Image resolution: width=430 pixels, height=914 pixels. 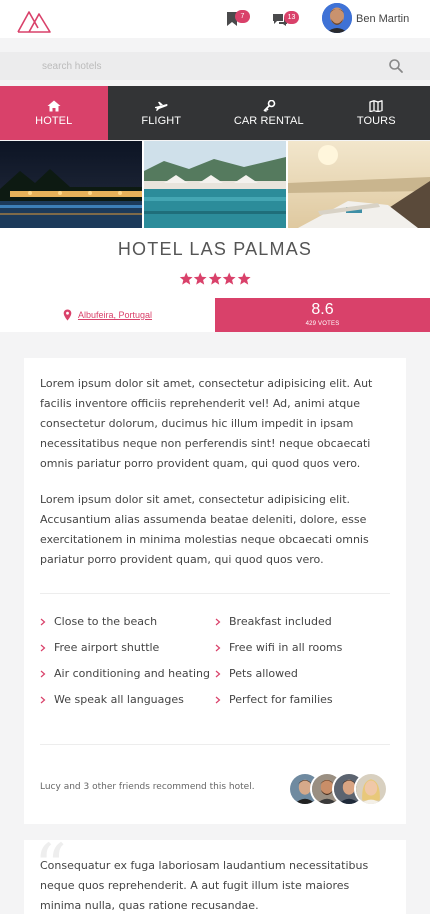 What do you see at coordinates (215, 249) in the screenshot?
I see `hotel-name: HOTEL LAS PALMAS` at bounding box center [215, 249].